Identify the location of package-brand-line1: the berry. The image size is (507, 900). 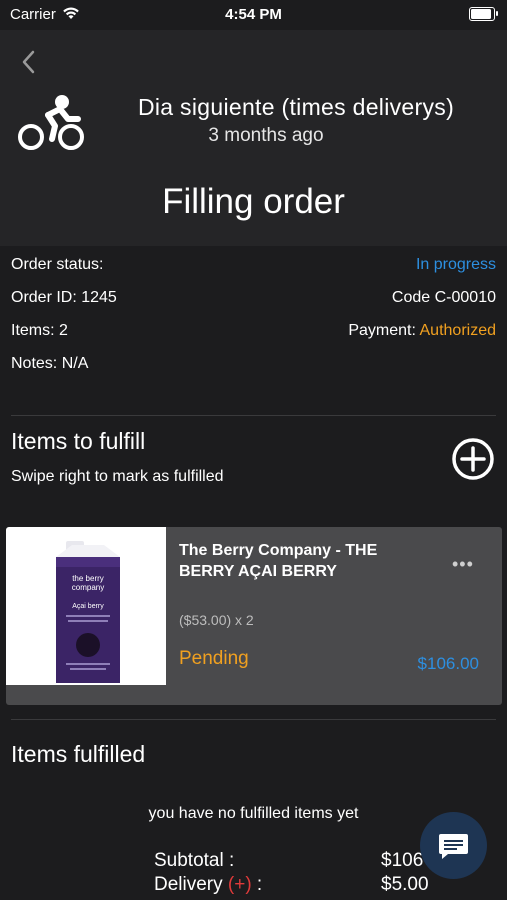
(88, 578).